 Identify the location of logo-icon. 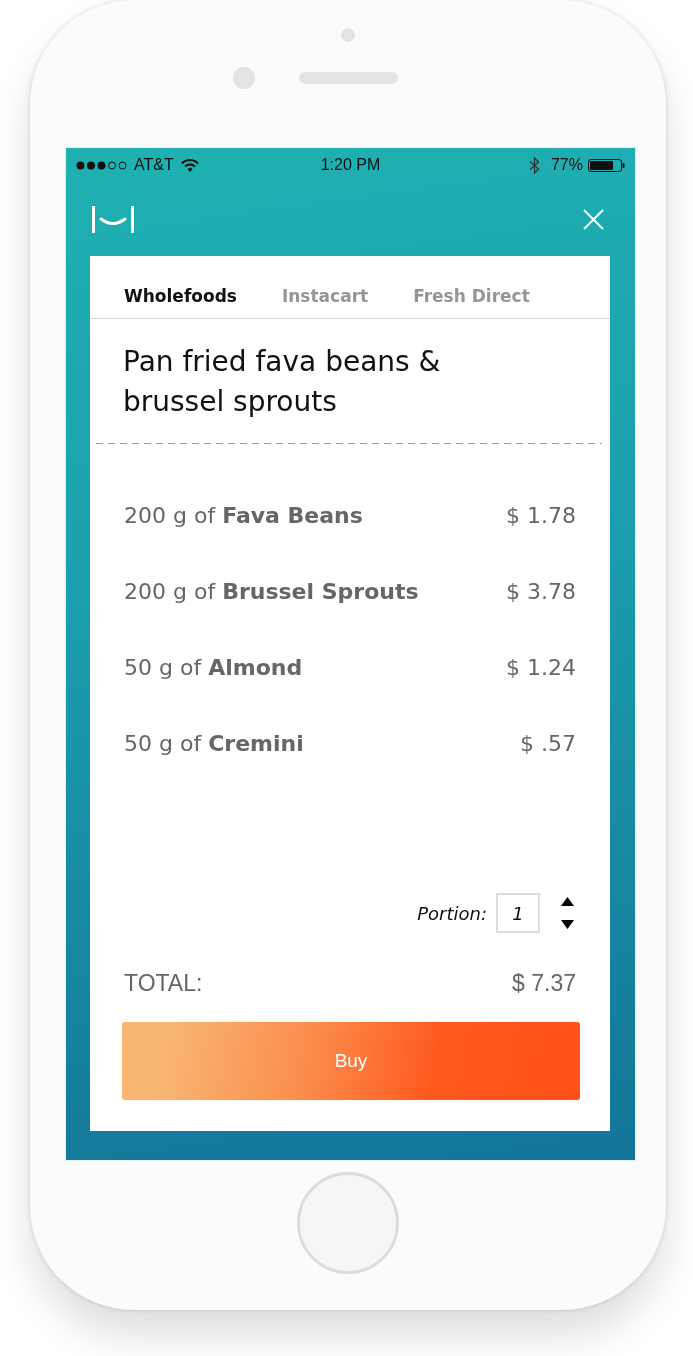
(113, 219).